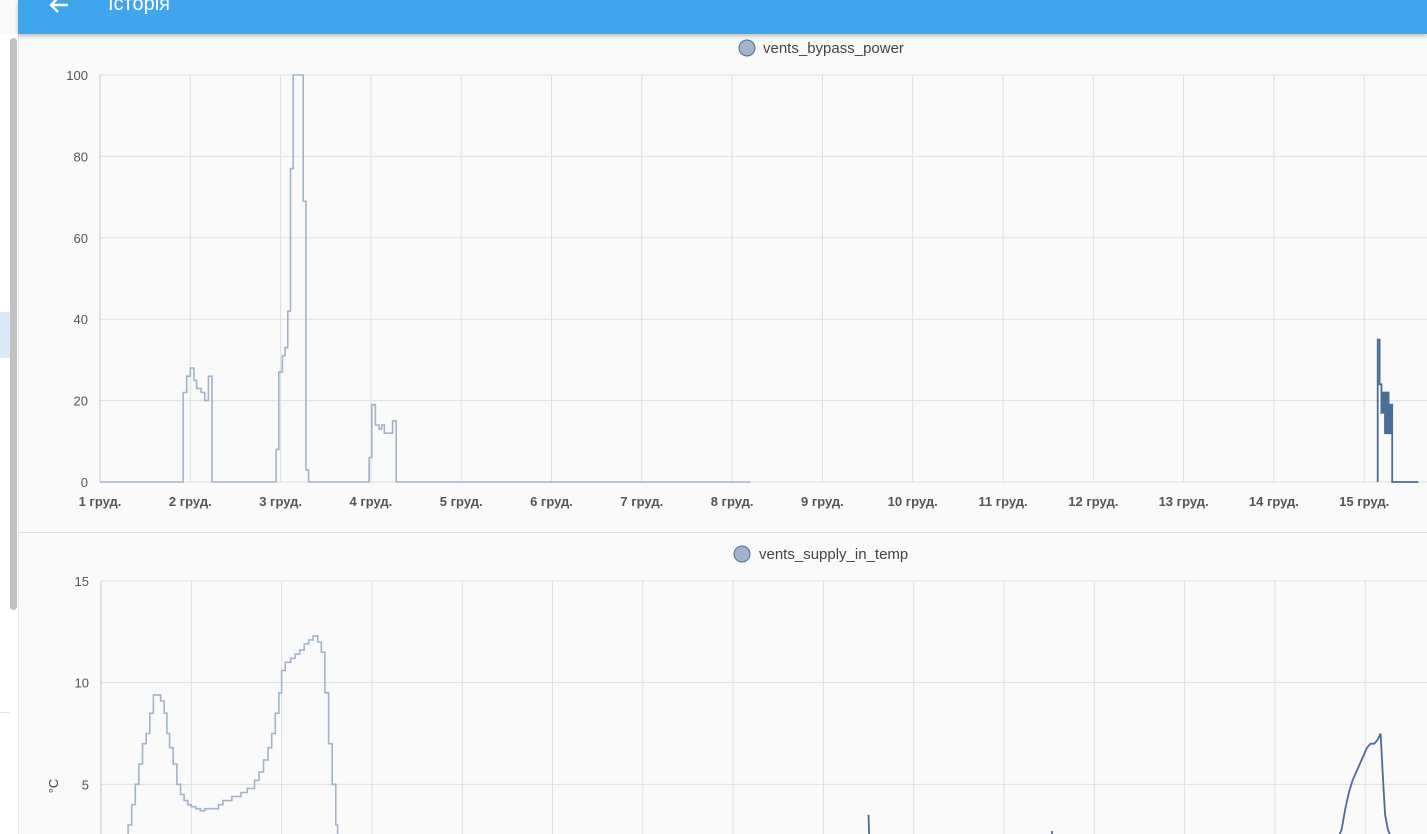 The image size is (1427, 834). I want to click on x-tick-label: 8 груд., so click(732, 501).